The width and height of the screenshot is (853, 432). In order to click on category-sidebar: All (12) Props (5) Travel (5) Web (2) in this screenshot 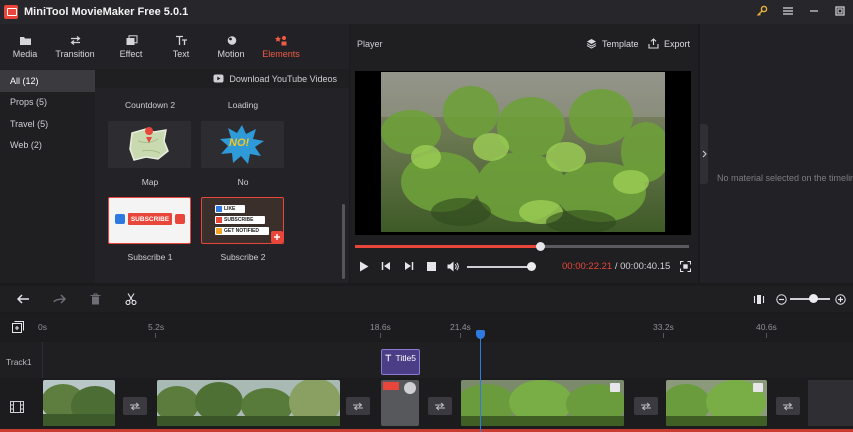, I will do `click(47, 176)`.